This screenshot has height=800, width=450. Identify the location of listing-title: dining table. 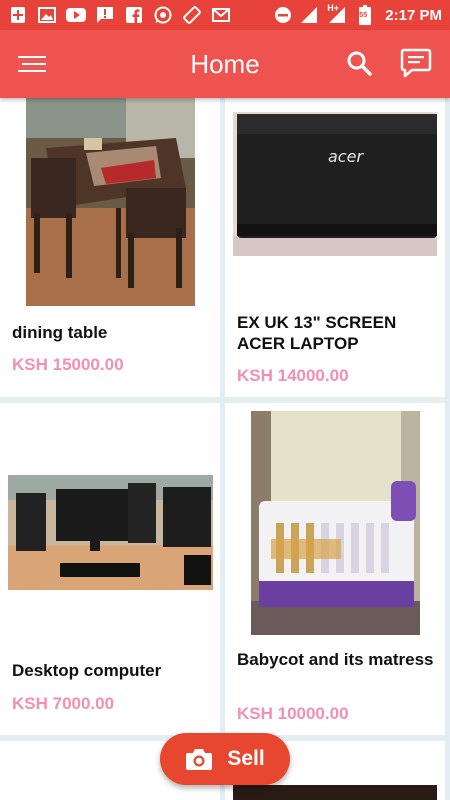
(60, 332).